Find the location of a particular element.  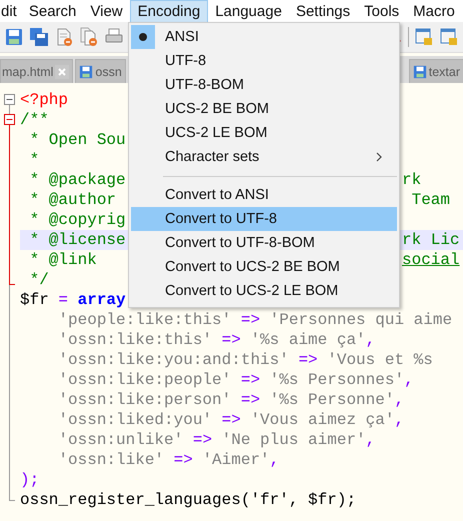

code-text: /** is located at coordinates (34, 120).